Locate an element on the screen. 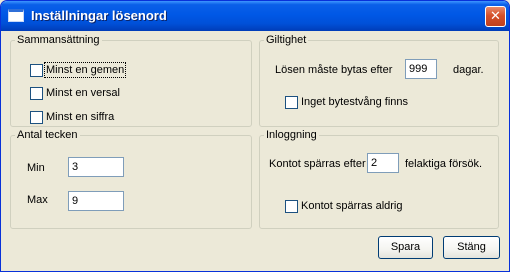  uppercase-label: Minst en versal is located at coordinates (83, 93).